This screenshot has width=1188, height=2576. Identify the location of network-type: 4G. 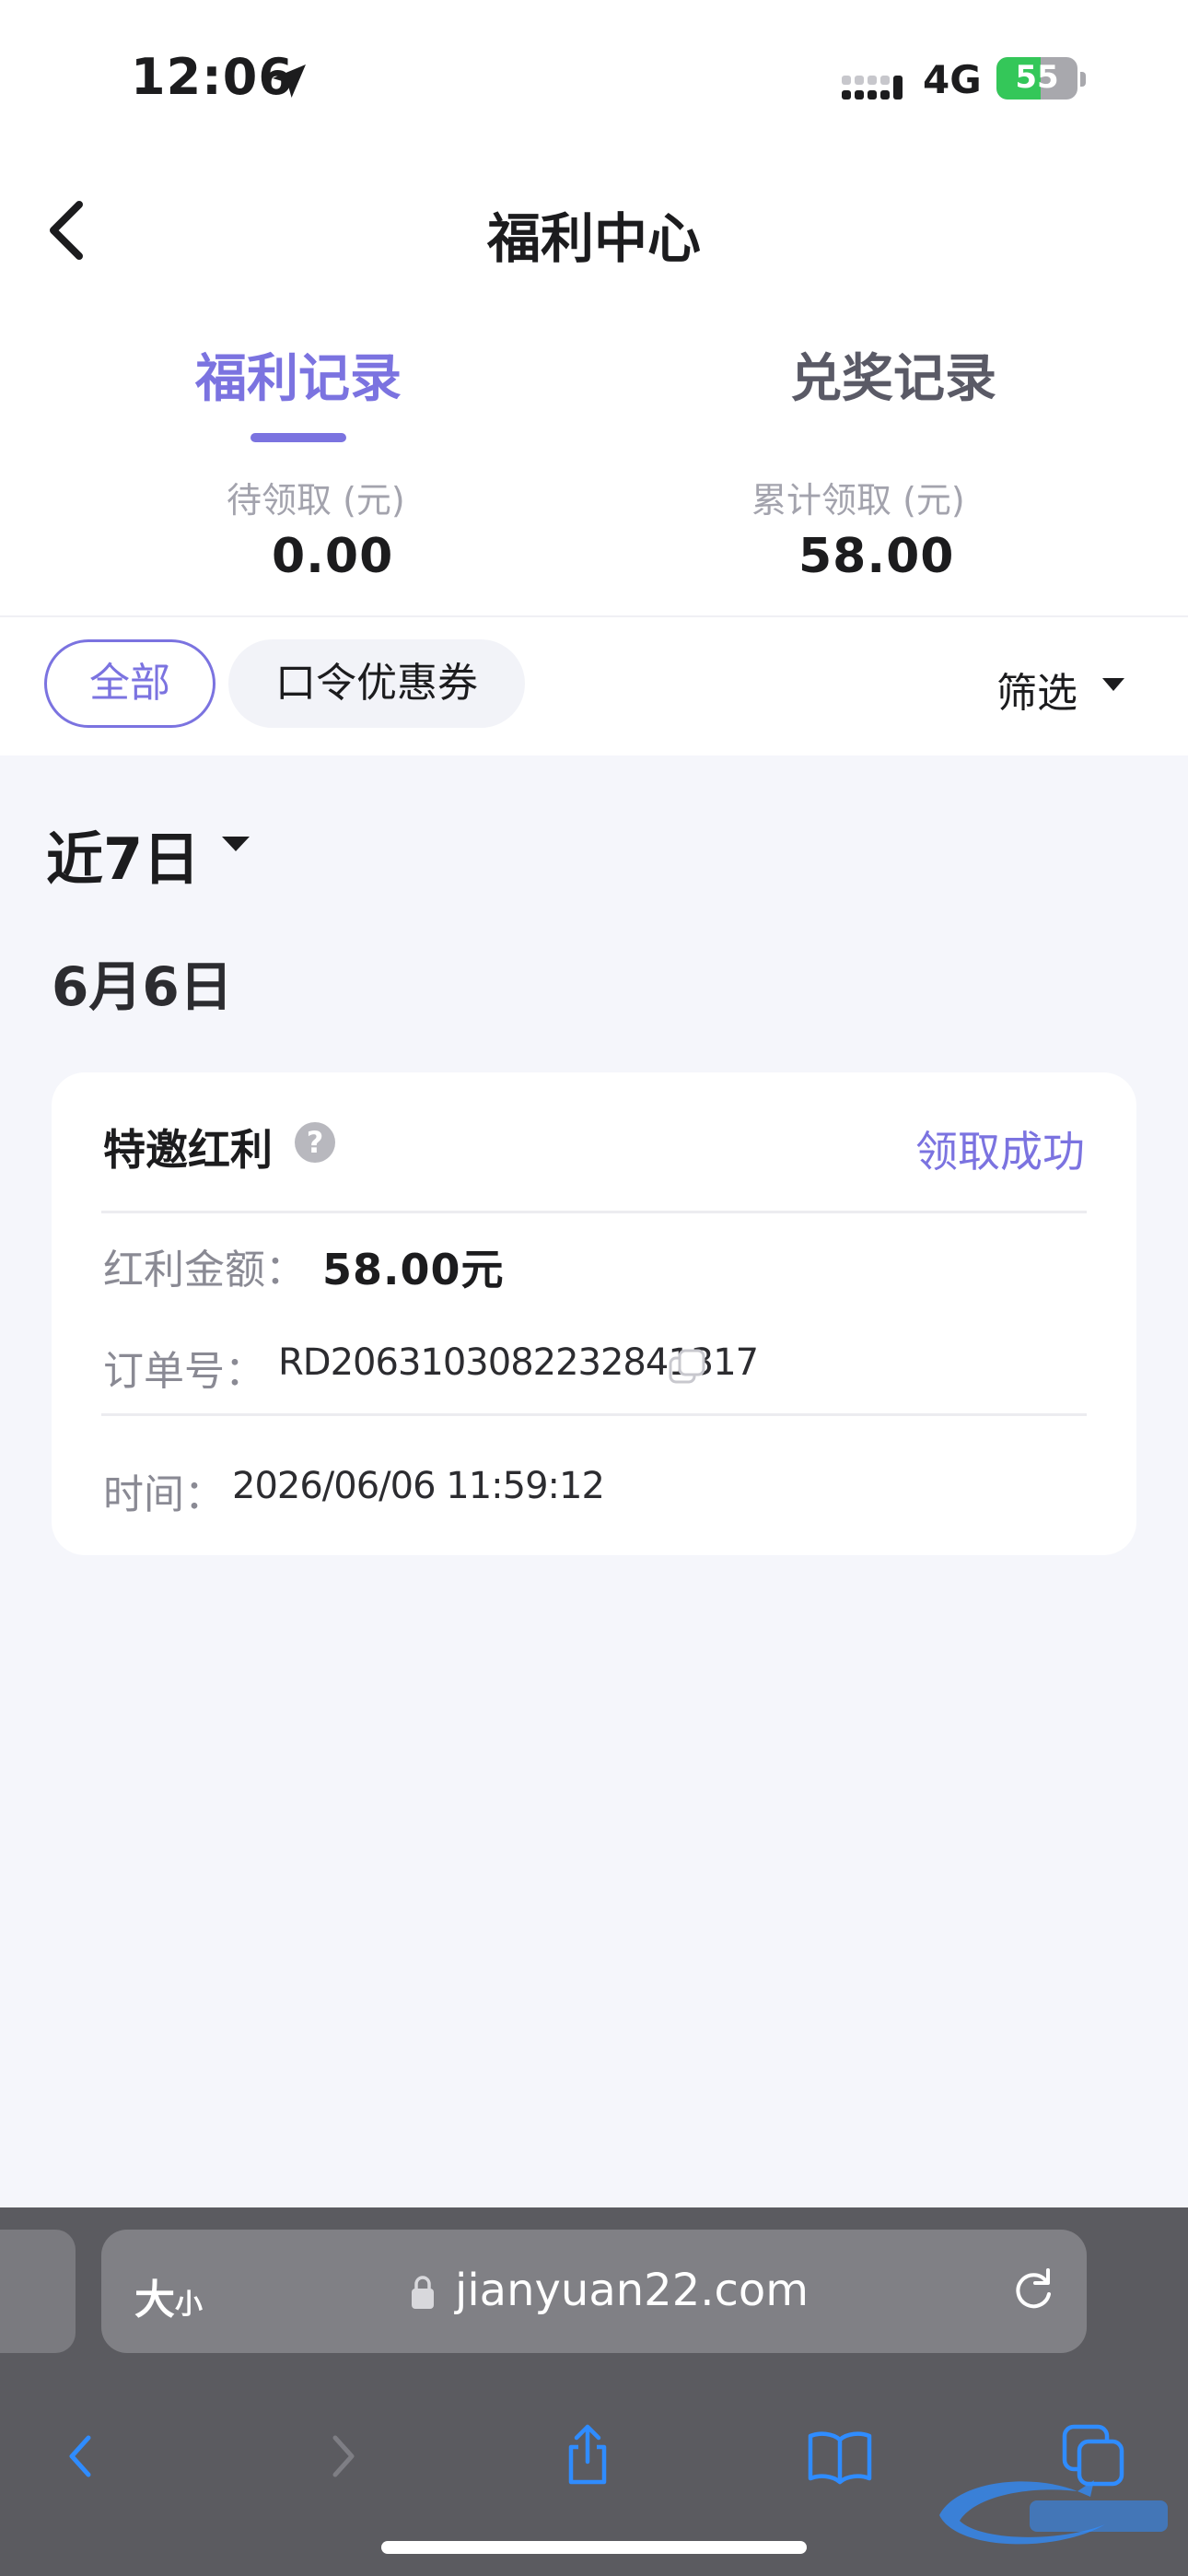
(952, 79).